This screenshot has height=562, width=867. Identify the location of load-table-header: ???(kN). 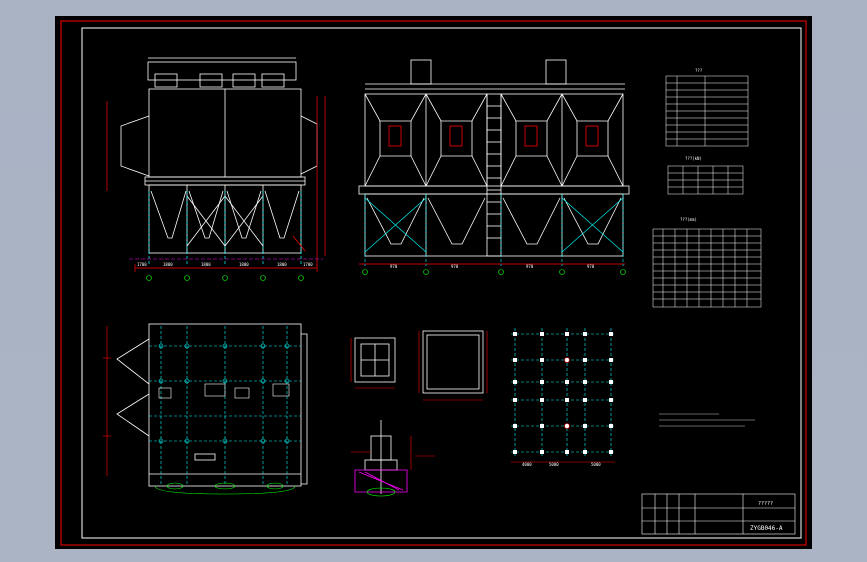
(693, 158).